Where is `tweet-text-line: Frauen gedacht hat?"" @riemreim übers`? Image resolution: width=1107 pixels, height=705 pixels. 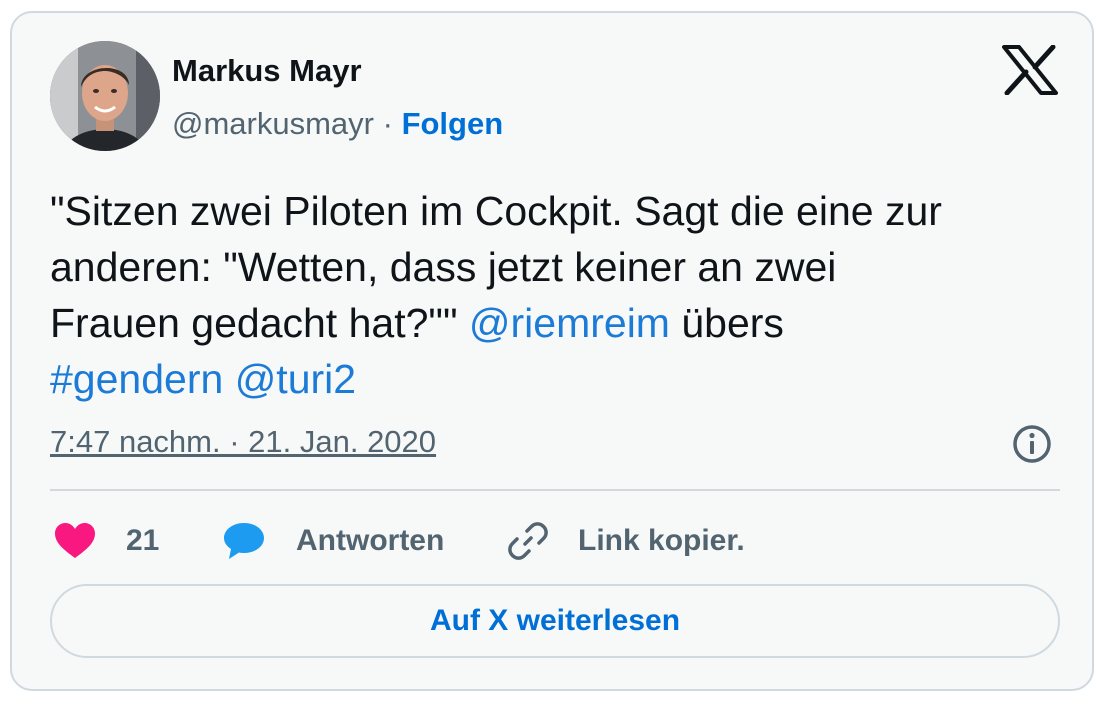
tweet-text-line: Frauen gedacht hat?"" @riemreim übers is located at coordinates (555, 323).